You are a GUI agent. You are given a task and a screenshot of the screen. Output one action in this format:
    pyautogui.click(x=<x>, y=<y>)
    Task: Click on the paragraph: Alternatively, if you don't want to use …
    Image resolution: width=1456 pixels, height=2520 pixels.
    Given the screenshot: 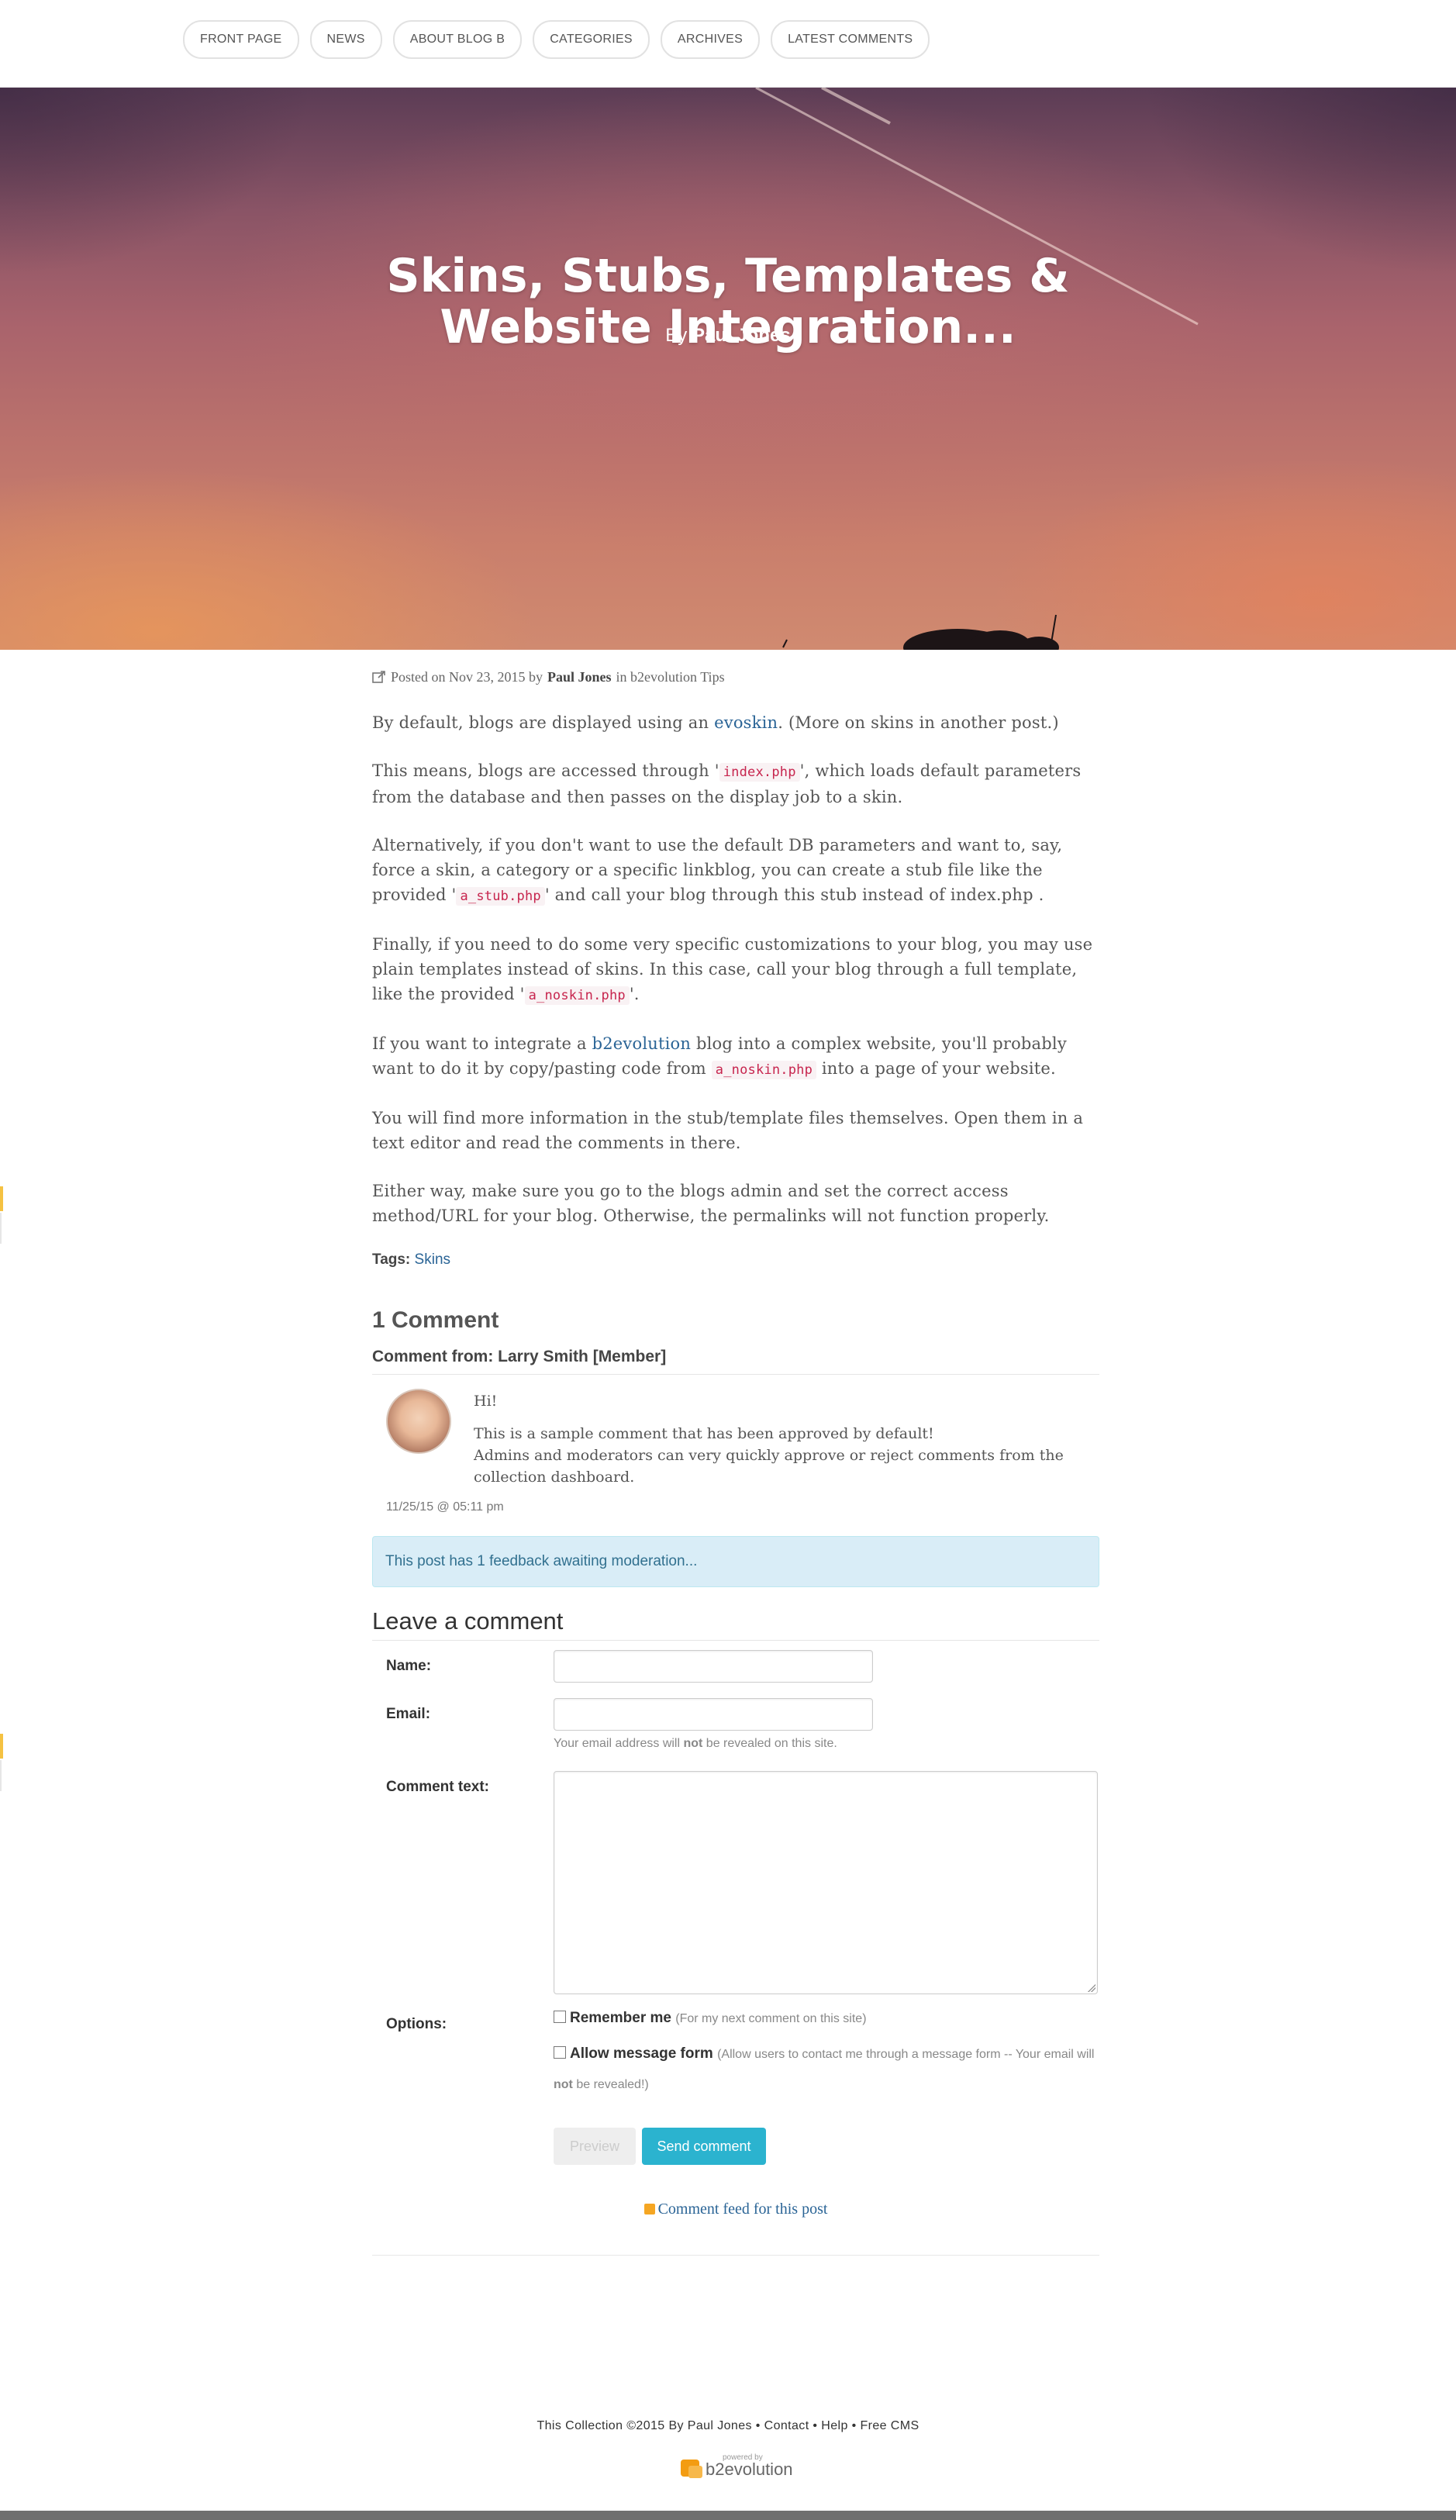 What is the action you would take?
    pyautogui.click(x=718, y=871)
    